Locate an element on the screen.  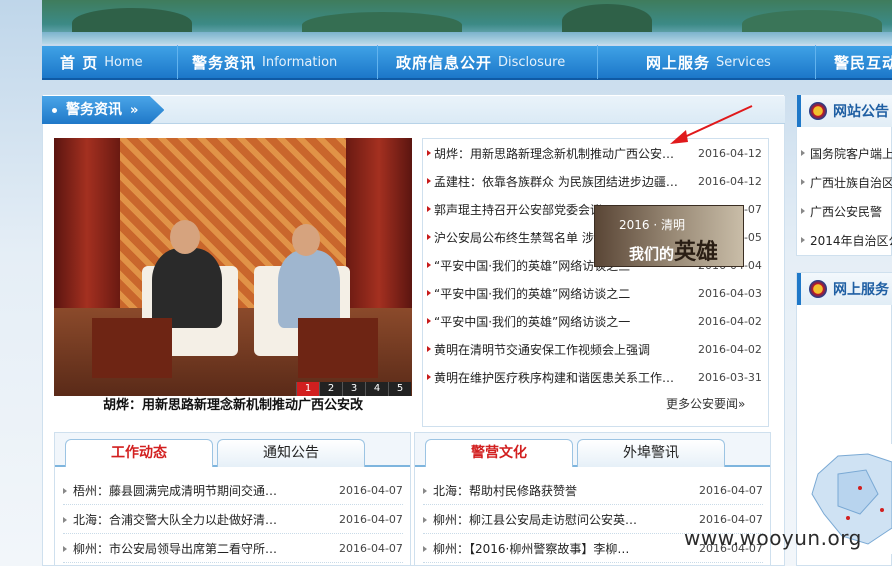
news-item: “平安中国·我们的英雄”网络访谈之二 2016-04-03 is located at coordinates (595, 293).